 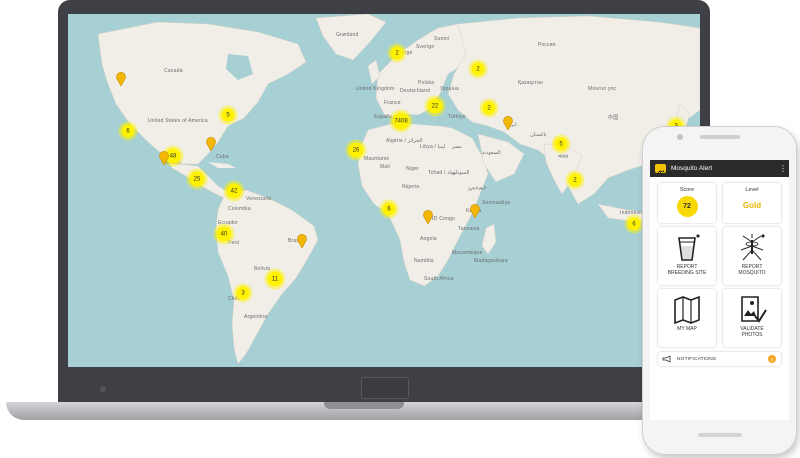 I want to click on phone-camera, so click(x=680, y=137).